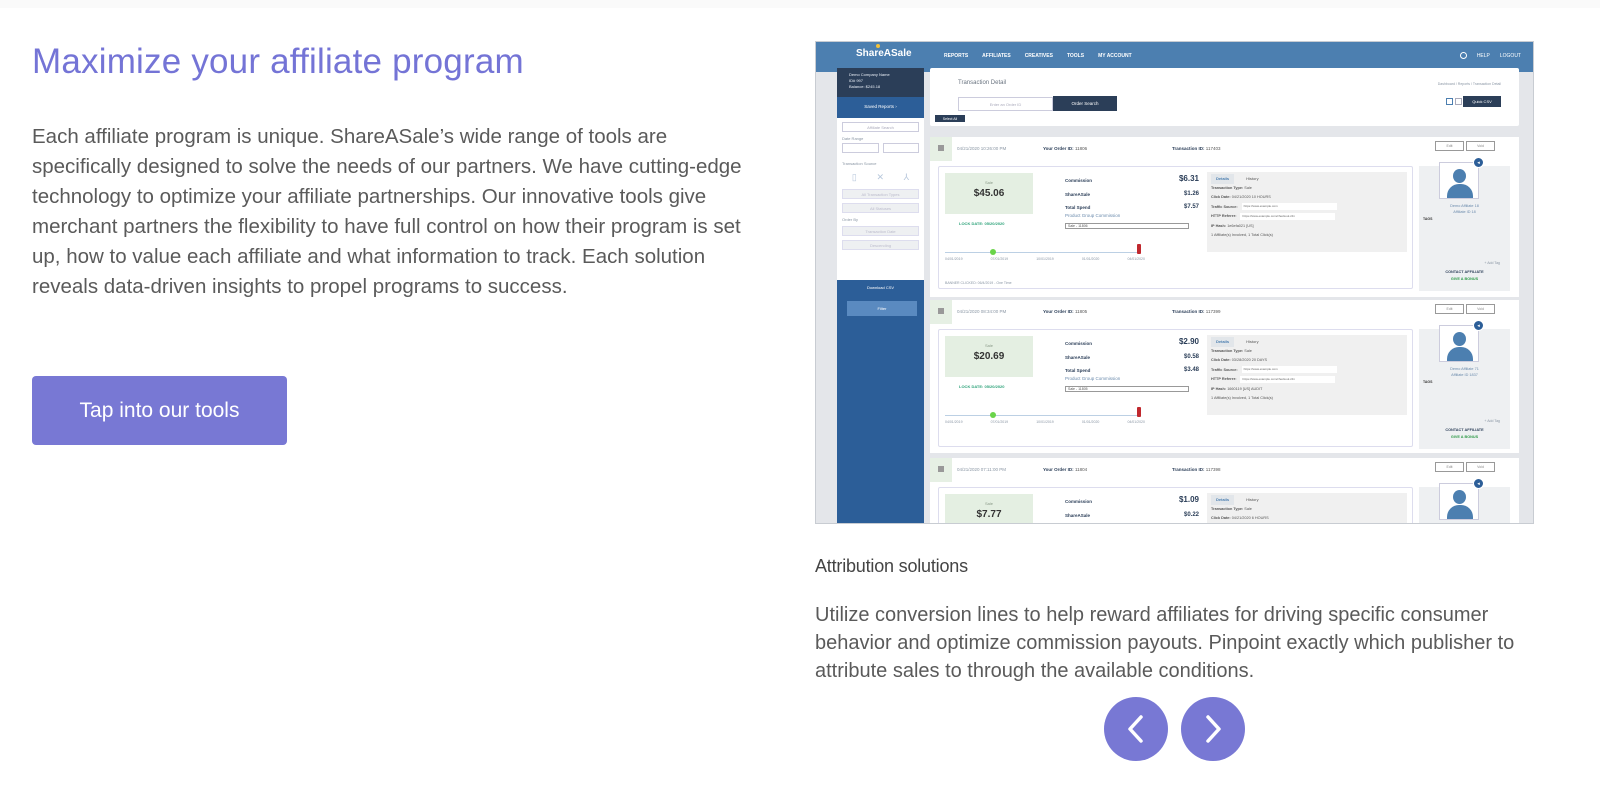 The height and width of the screenshot is (809, 1600). Describe the element at coordinates (1288, 379) in the screenshot. I see `http-referer-value: https://www.example.com/checkout.cfm` at that location.